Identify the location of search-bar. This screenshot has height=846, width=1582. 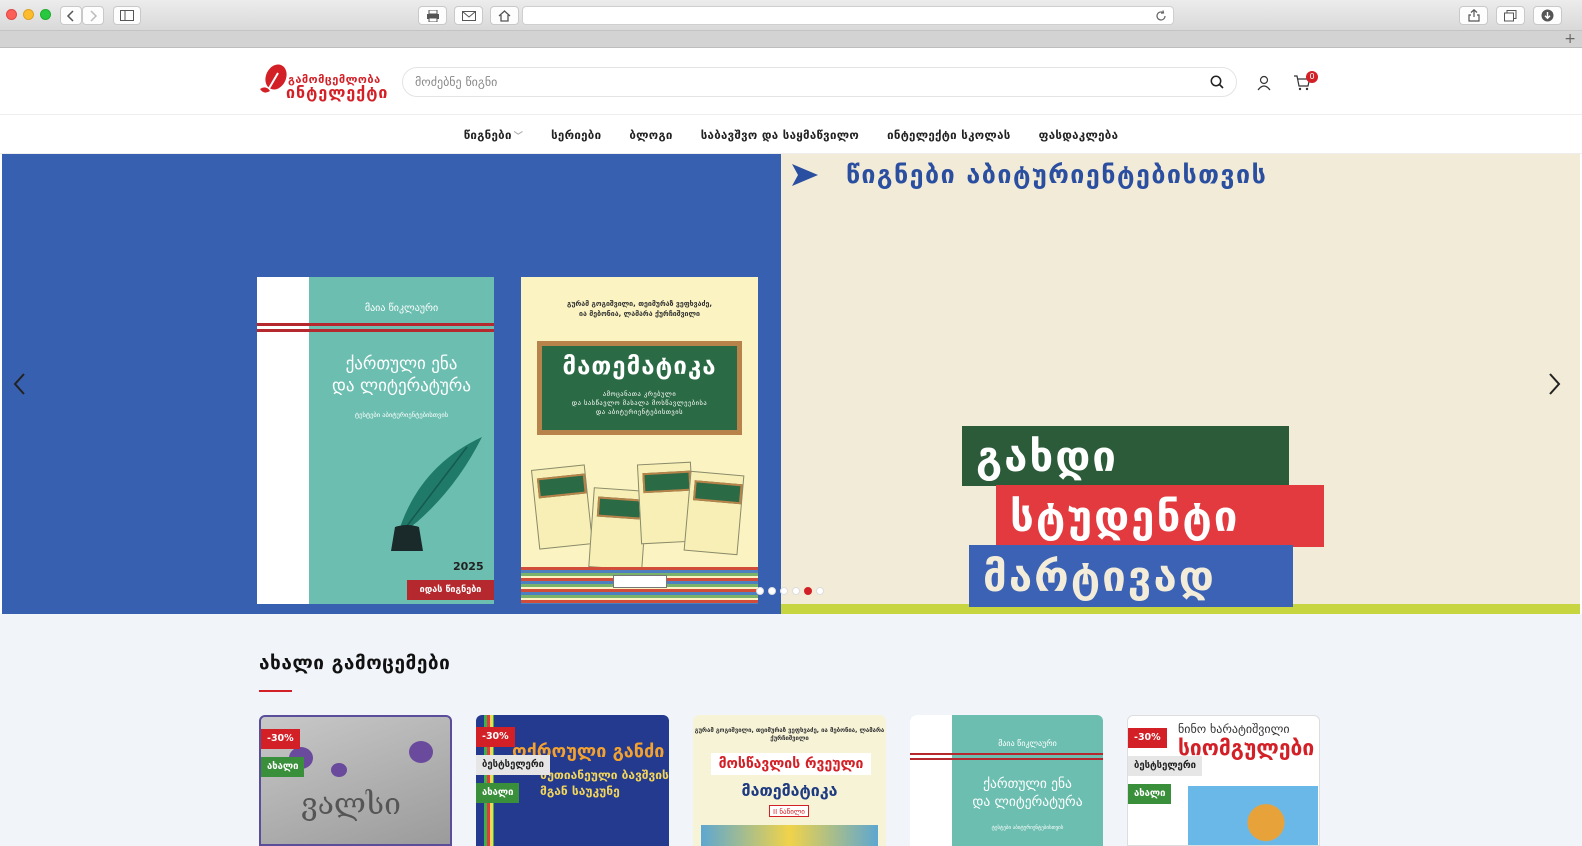
(819, 82).